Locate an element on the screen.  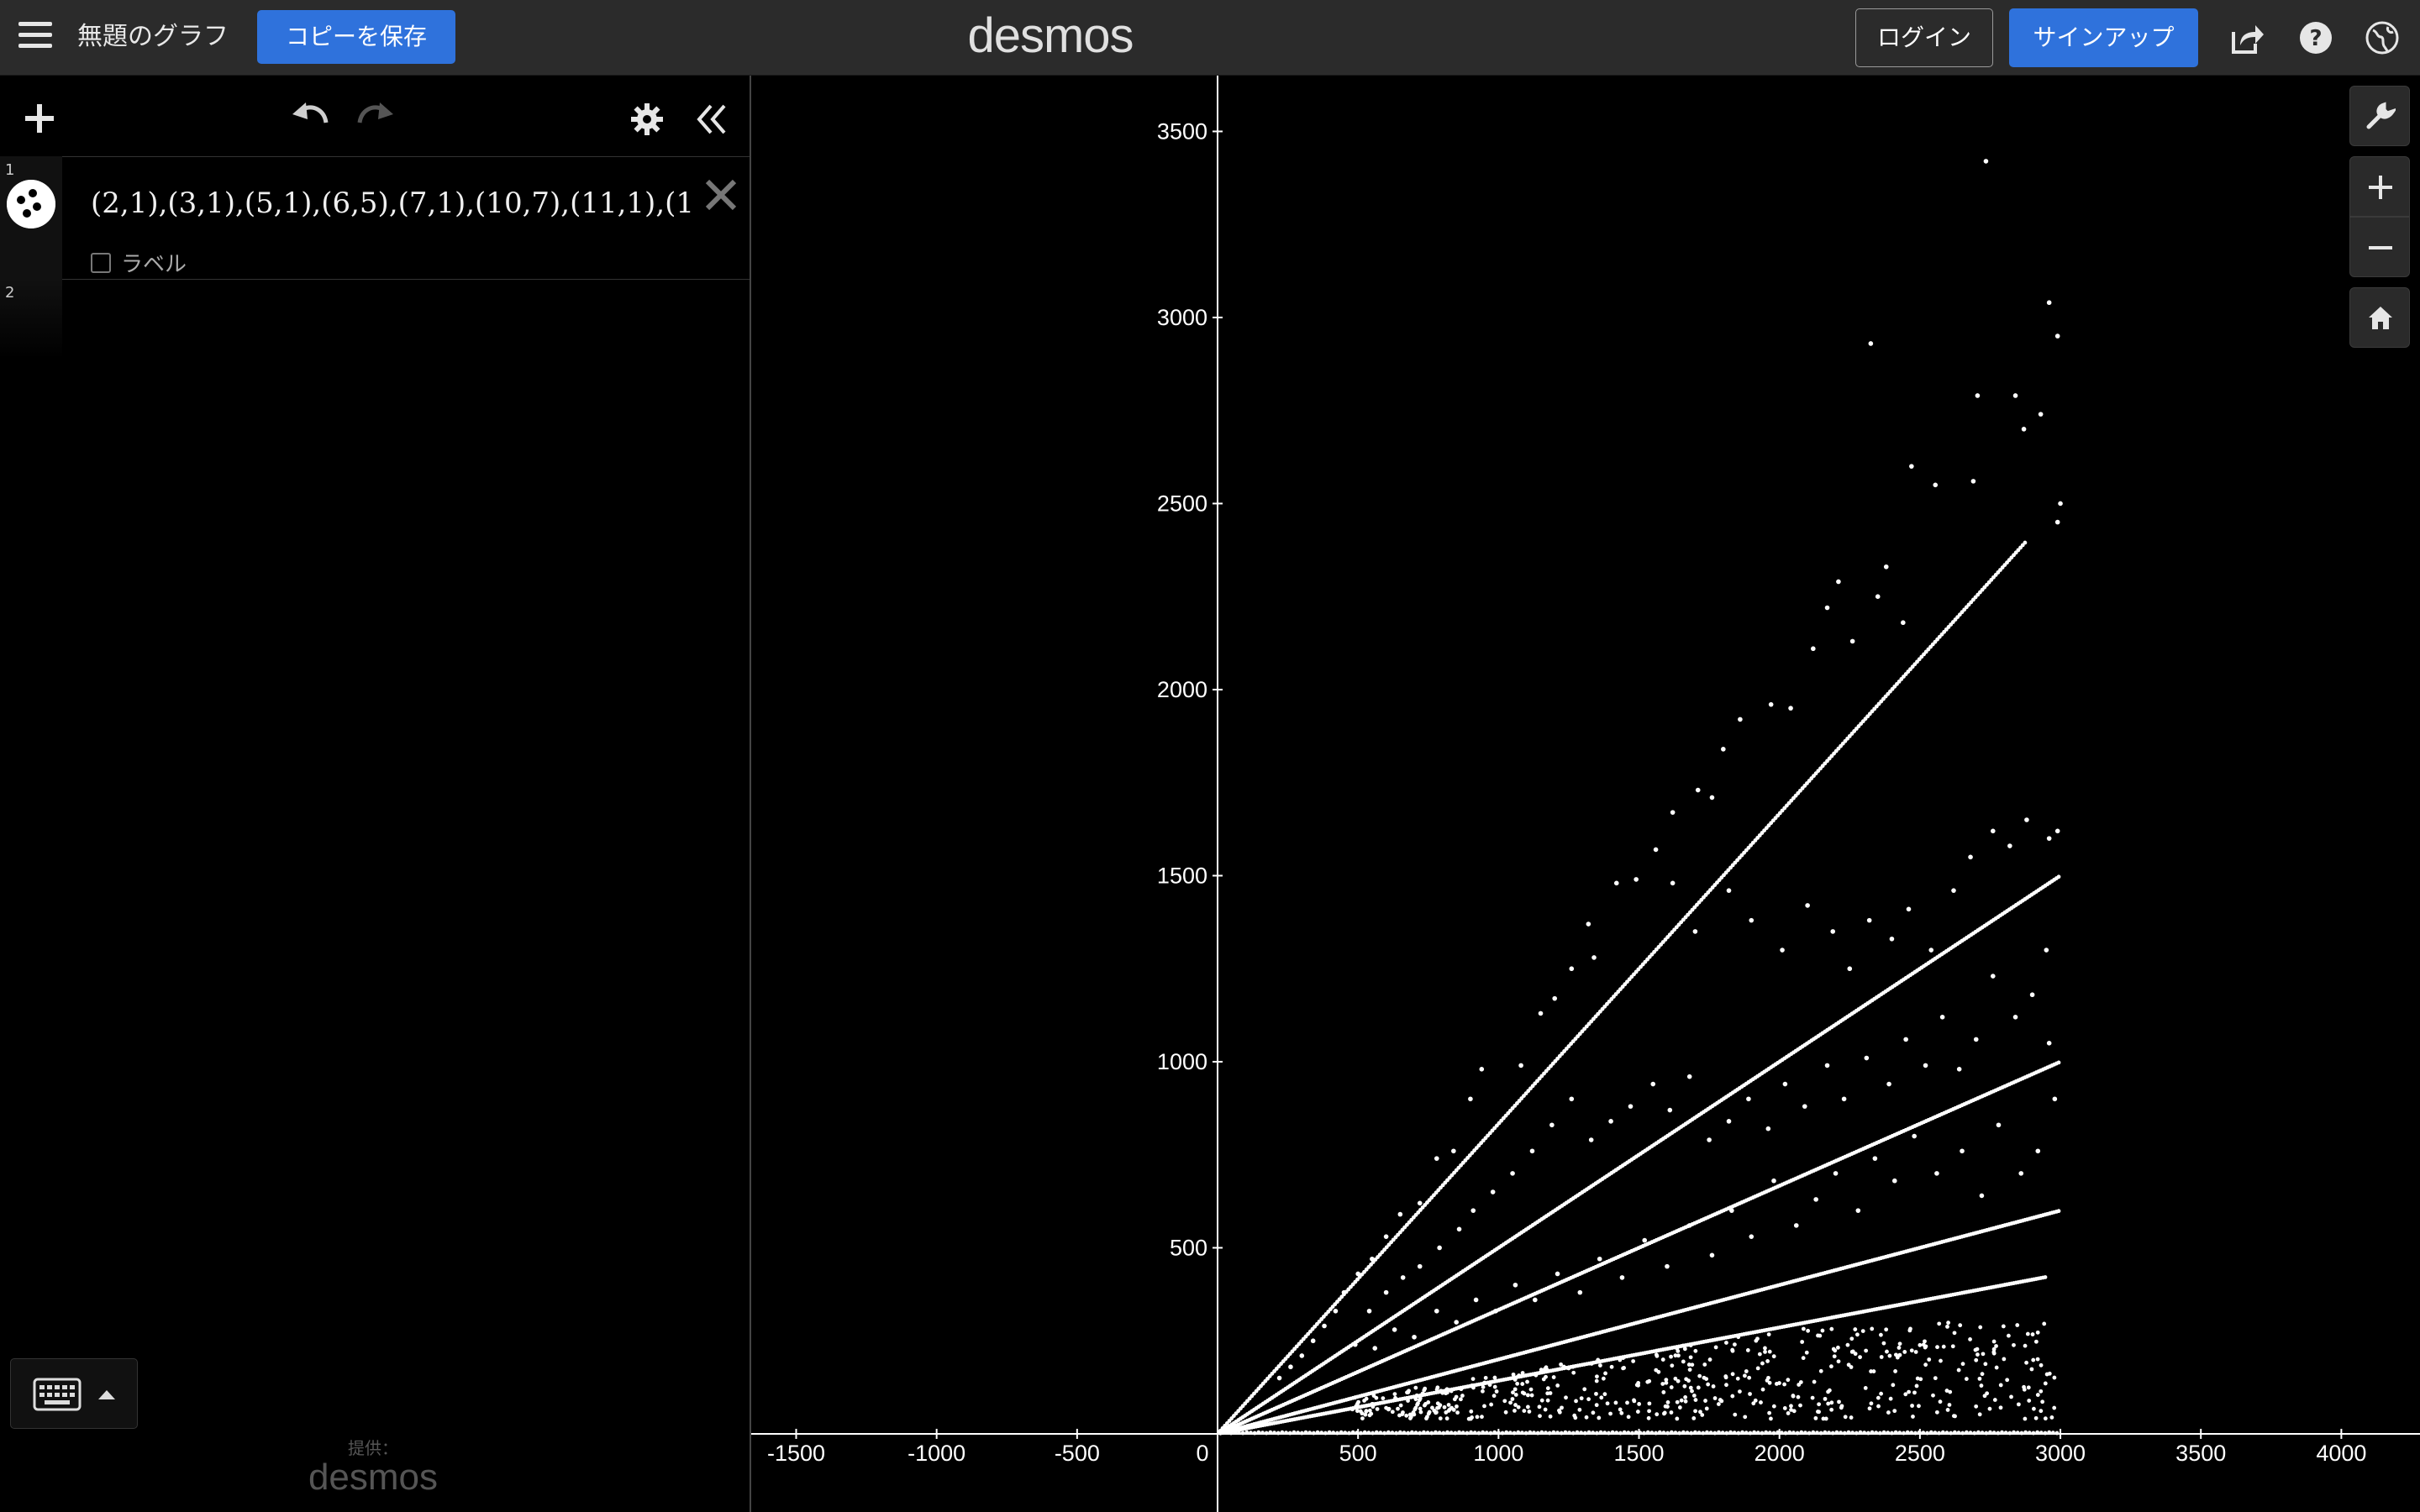
hamburger-menu-icon is located at coordinates (35, 37).